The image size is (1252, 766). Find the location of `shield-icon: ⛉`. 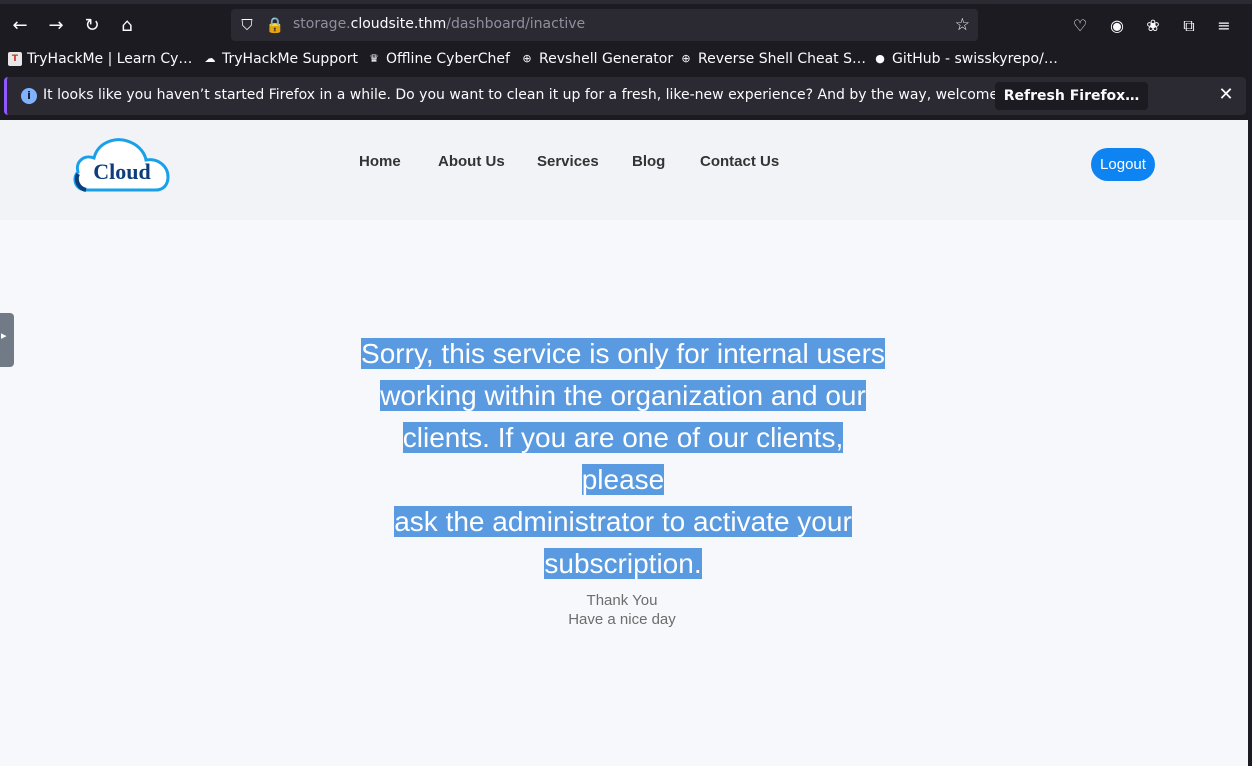

shield-icon: ⛉ is located at coordinates (247, 25).